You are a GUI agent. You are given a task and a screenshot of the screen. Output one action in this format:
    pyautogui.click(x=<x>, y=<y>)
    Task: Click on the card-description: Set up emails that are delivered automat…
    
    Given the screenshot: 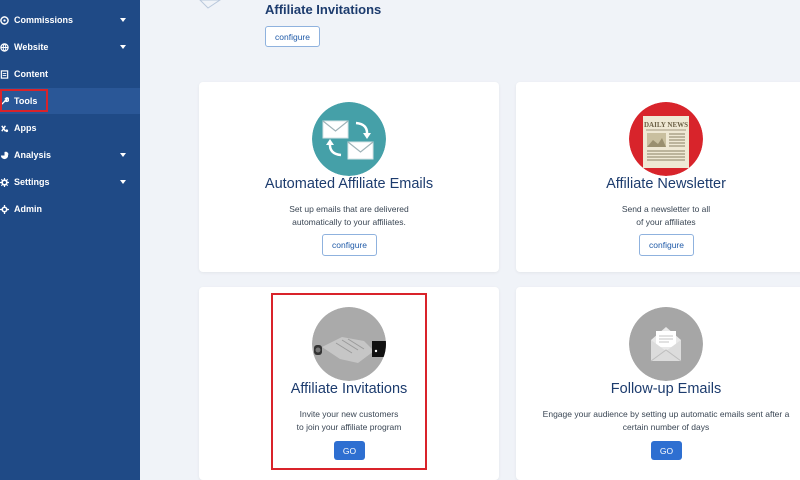 What is the action you would take?
    pyautogui.click(x=349, y=216)
    